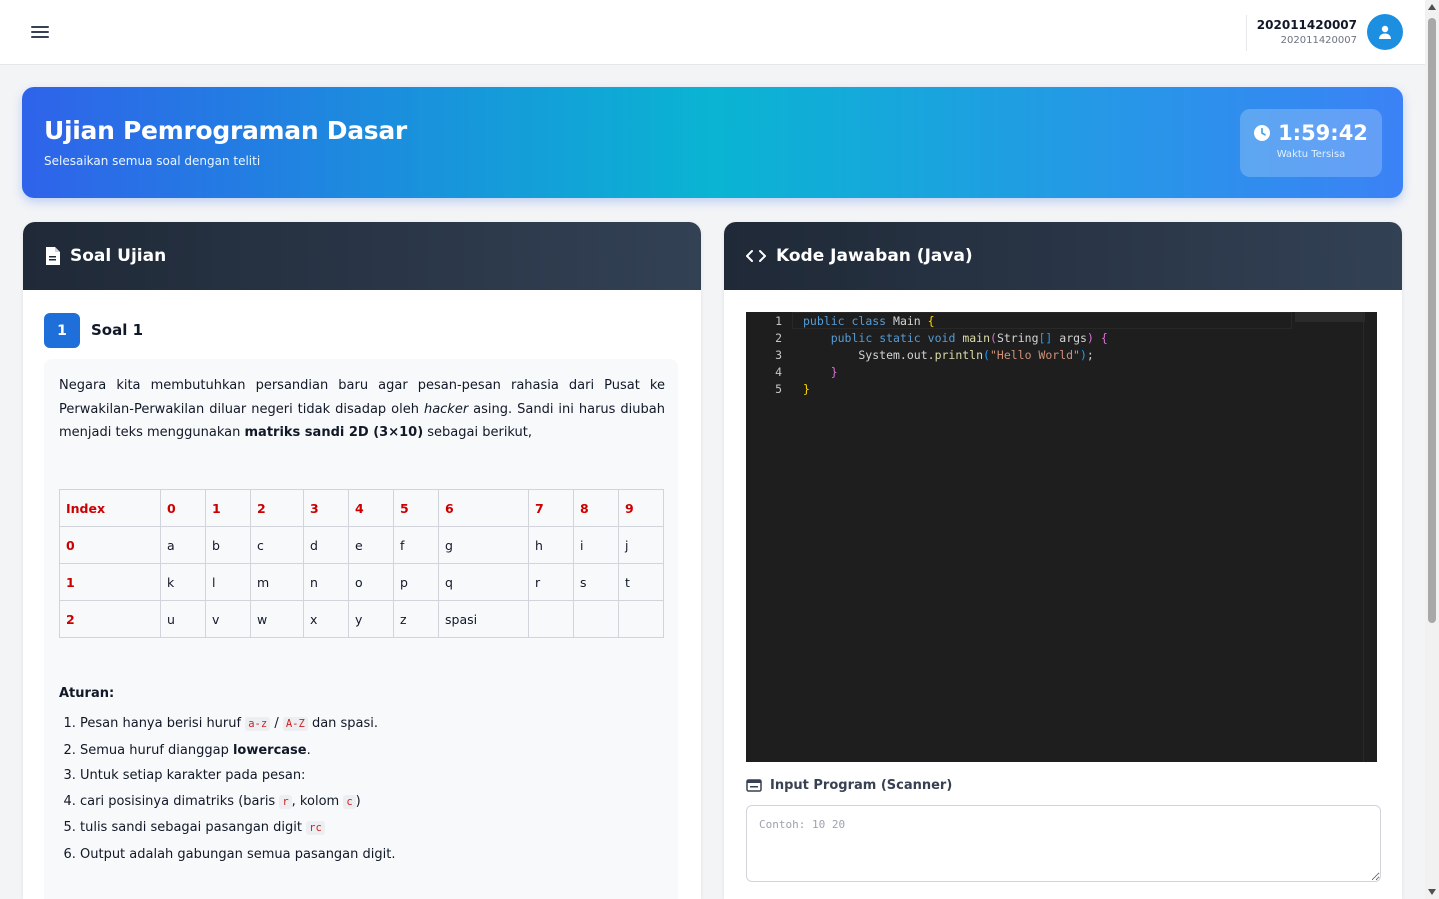  What do you see at coordinates (358, 801) in the screenshot?
I see `rule-text: )` at bounding box center [358, 801].